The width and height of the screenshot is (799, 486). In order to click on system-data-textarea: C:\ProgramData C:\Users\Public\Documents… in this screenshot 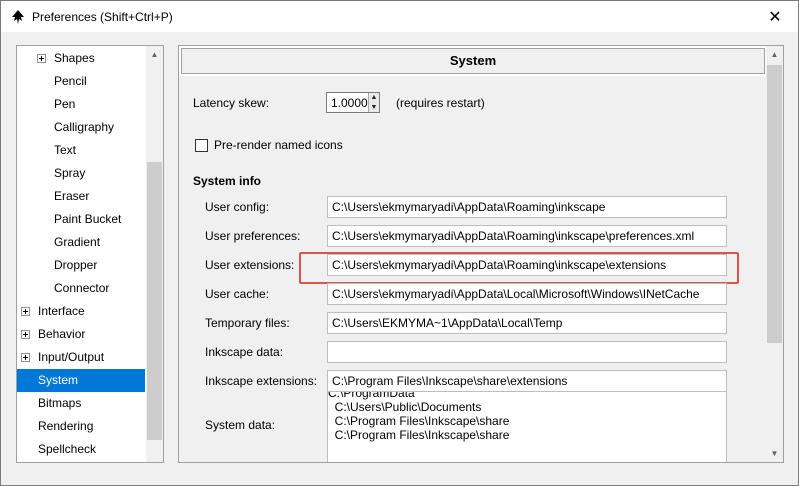, I will do `click(527, 423)`.